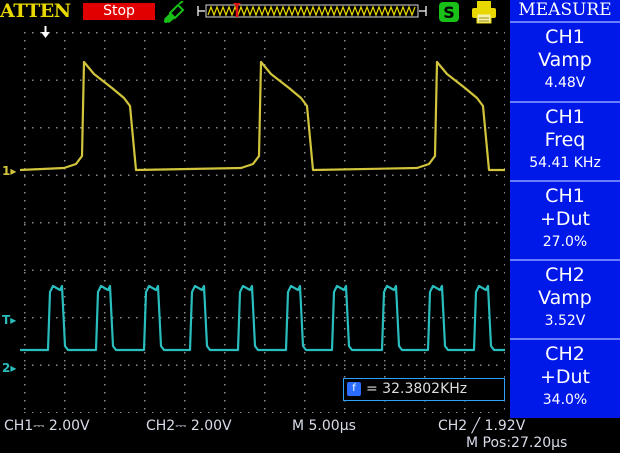 The width and height of the screenshot is (620, 453). I want to click on panel-title: MEASURE, so click(565, 10).